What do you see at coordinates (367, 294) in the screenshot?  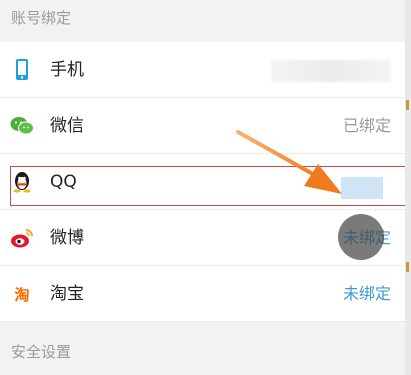 I see `taobao-status: 未绑定` at bounding box center [367, 294].